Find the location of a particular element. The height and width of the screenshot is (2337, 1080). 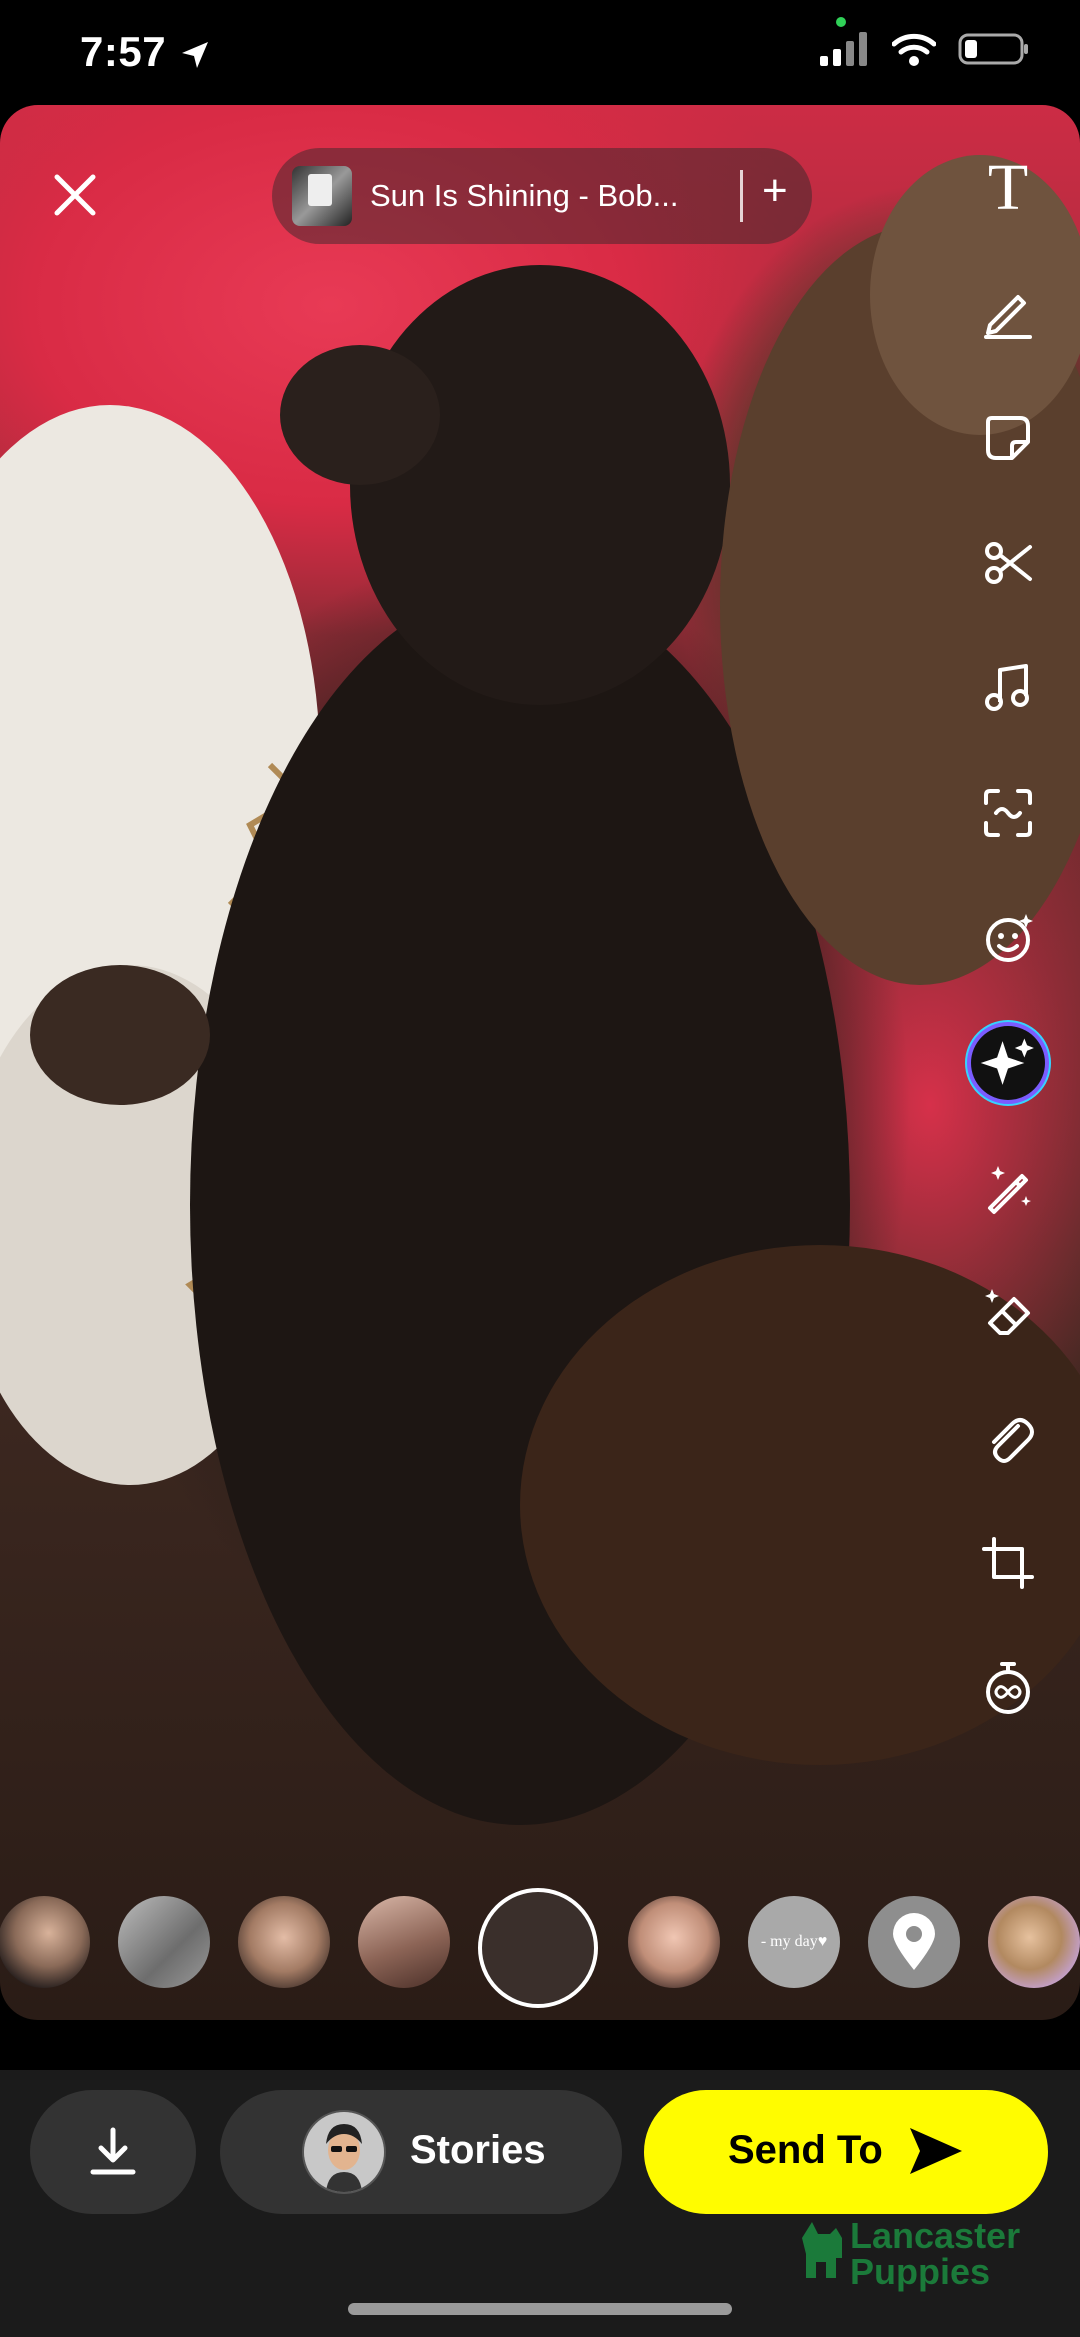

watermark-text: Lancaster Puppies is located at coordinates (935, 2253).